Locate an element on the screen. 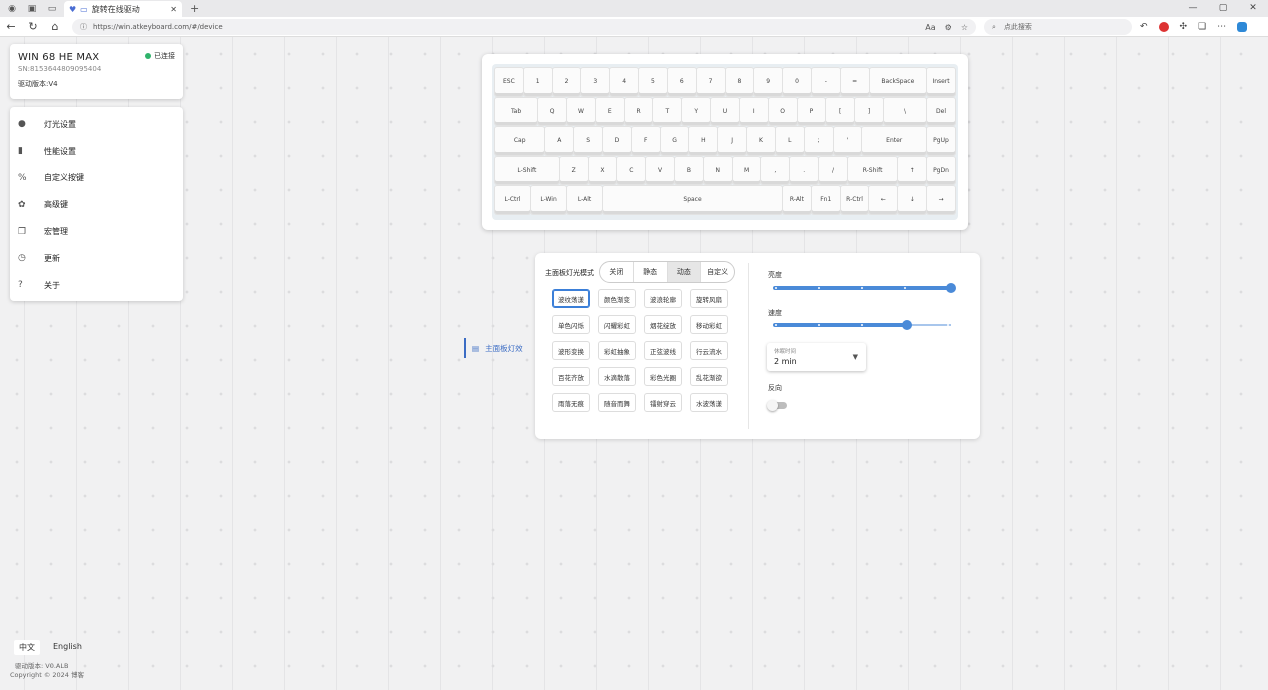 The image size is (1268, 690). effect-button: 百花齐放 is located at coordinates (571, 376).